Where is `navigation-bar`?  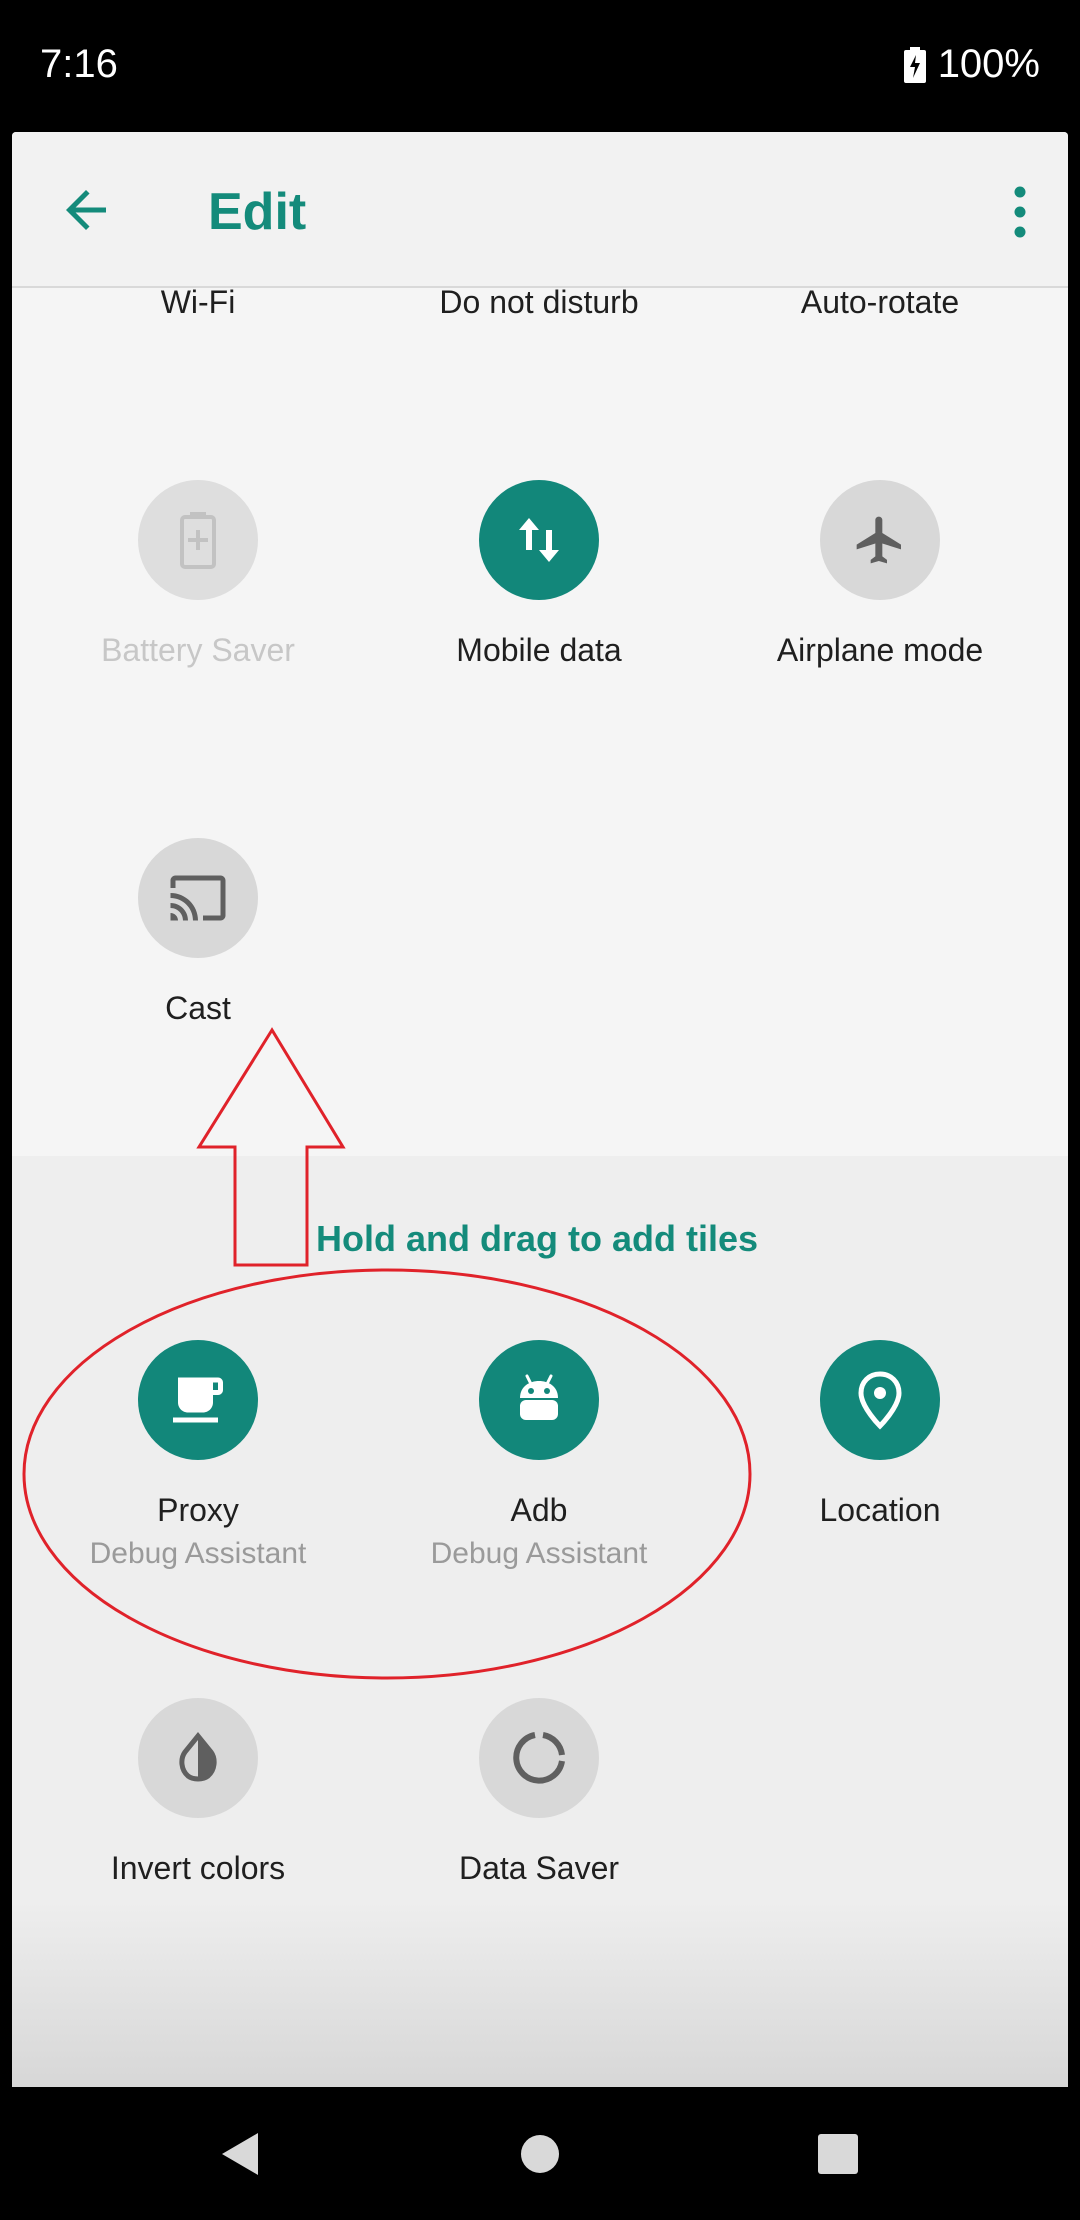
navigation-bar is located at coordinates (540, 2153).